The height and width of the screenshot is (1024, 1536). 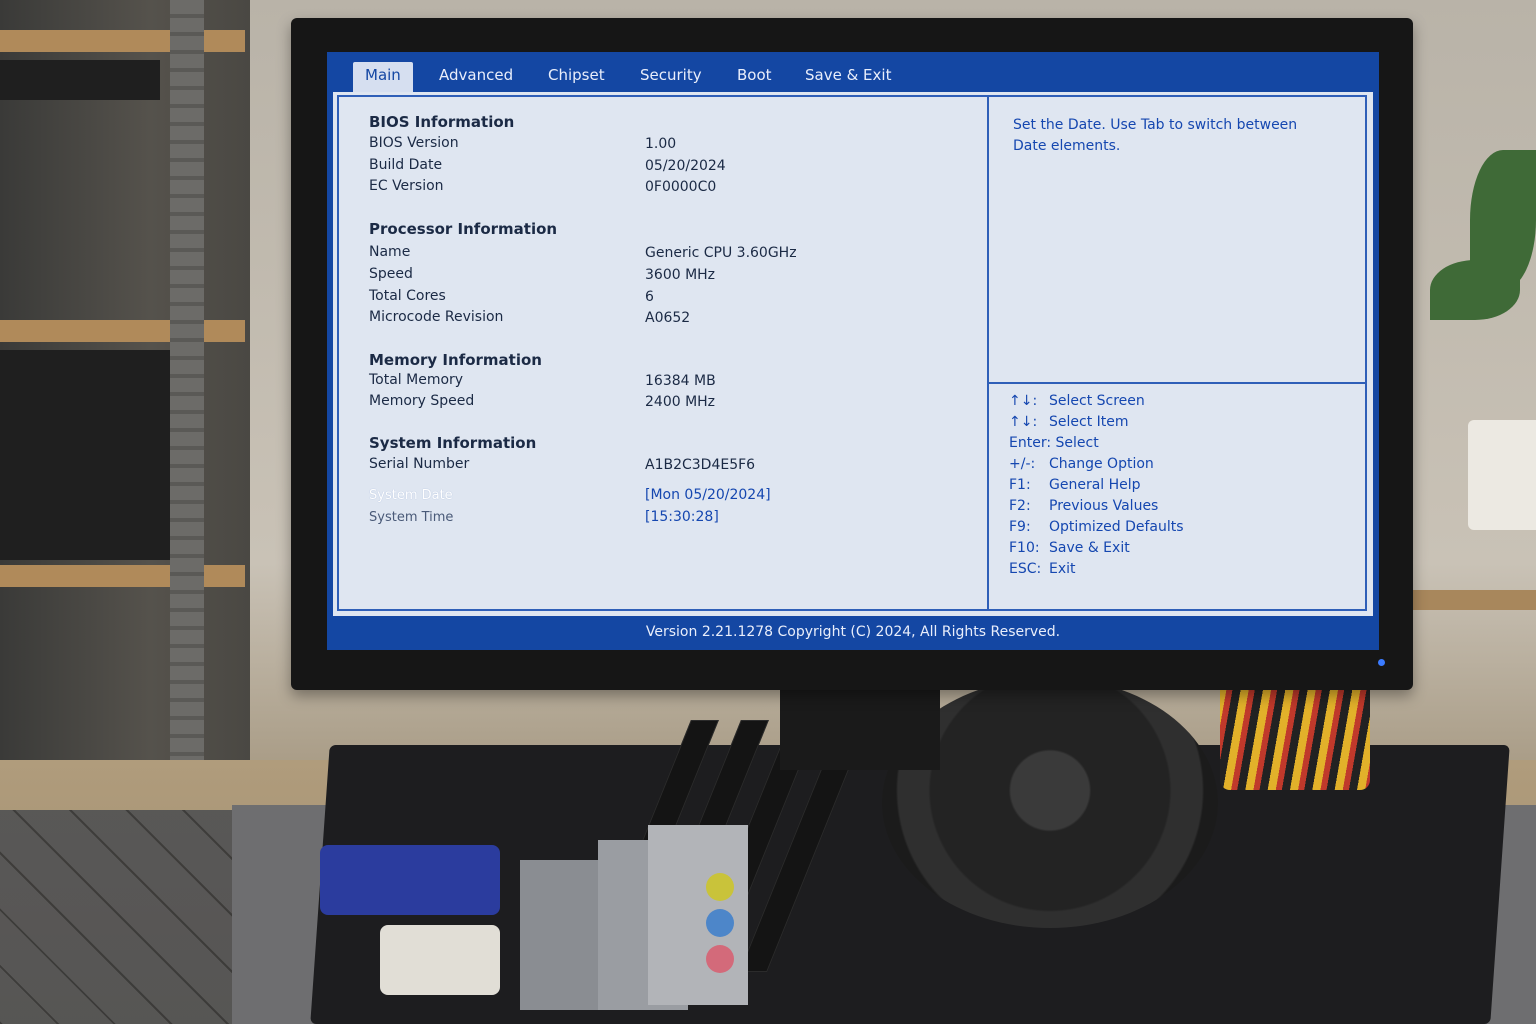 I want to click on total-memory-label: Total Memory, so click(x=416, y=380).